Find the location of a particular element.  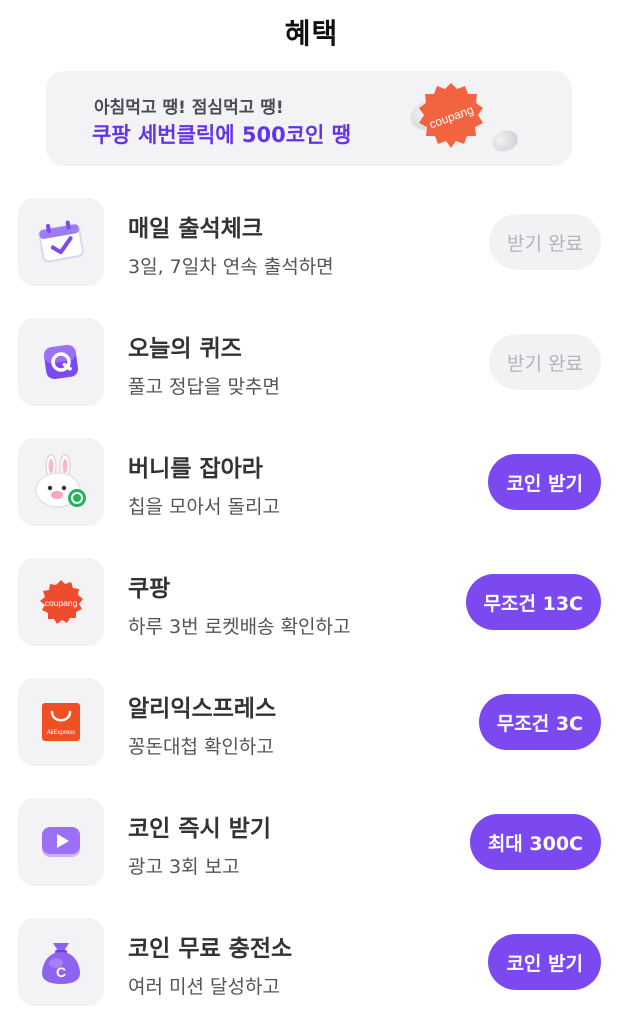

coupang-promo-banner: 아침먹고 땡! 점심먹고 땡! 쿠팡 세번클릭에 500코인 땡 coupang is located at coordinates (309, 118).